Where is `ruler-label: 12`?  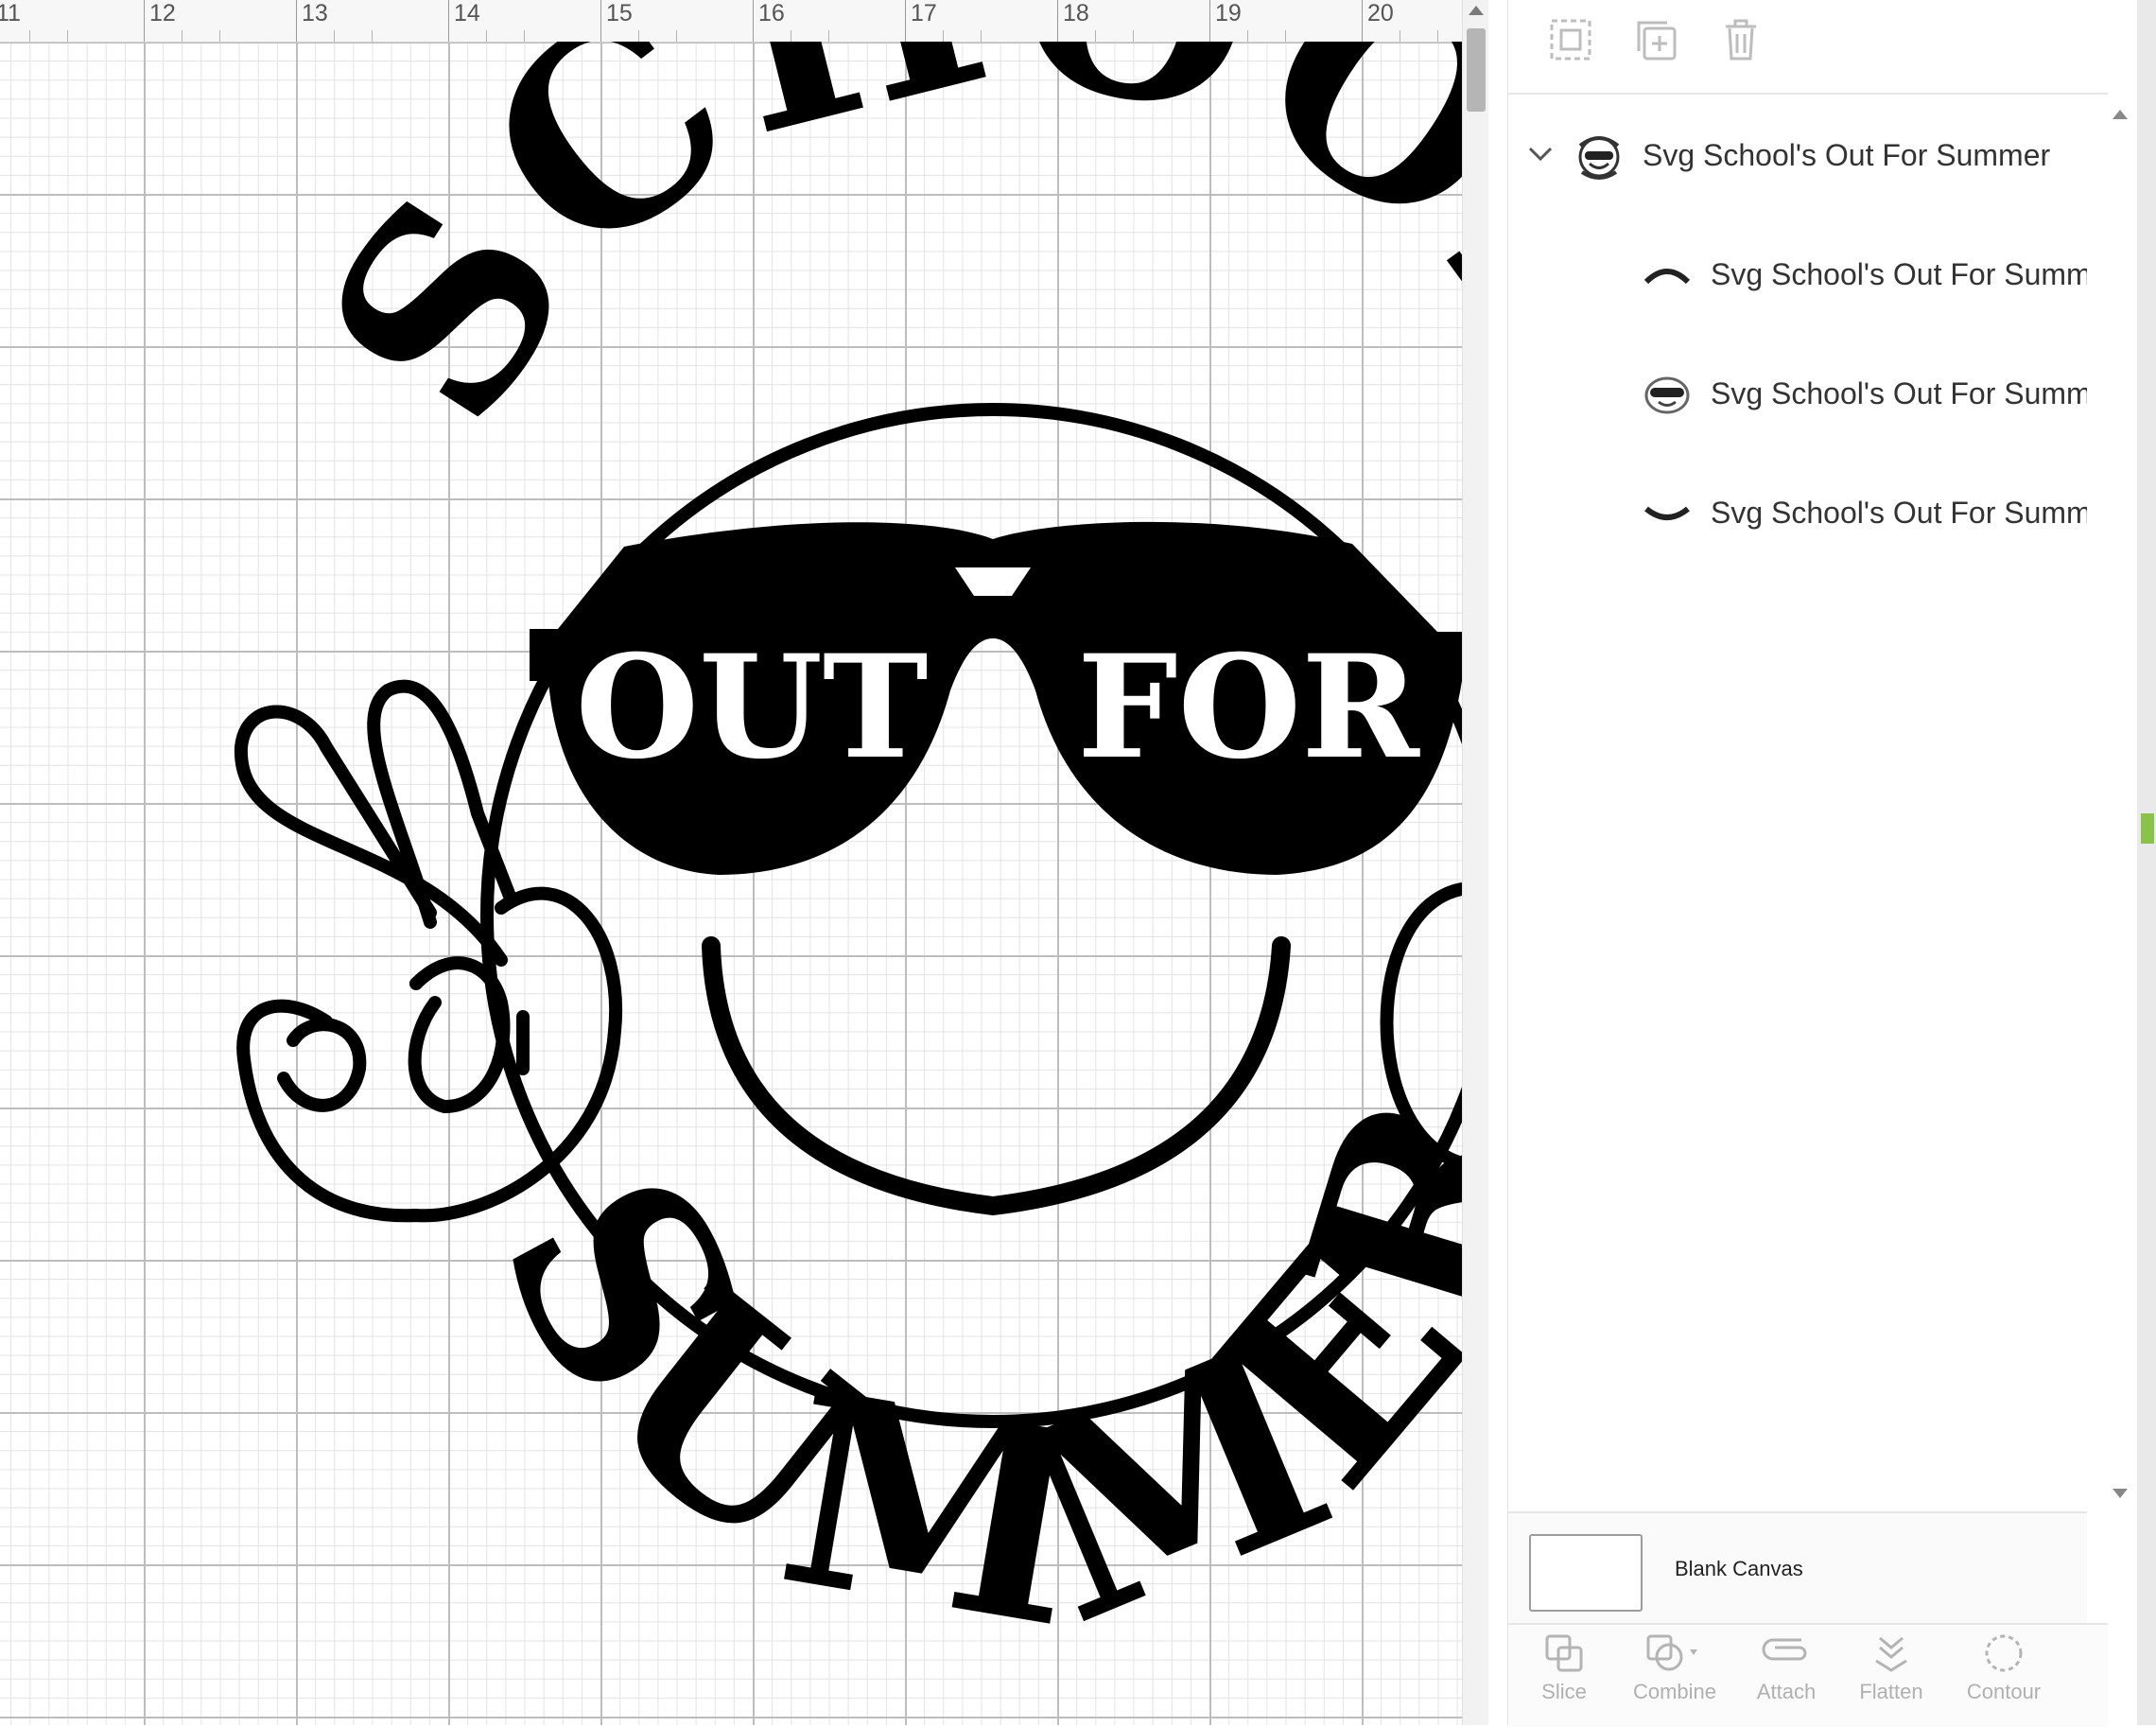
ruler-label: 12 is located at coordinates (162, 13).